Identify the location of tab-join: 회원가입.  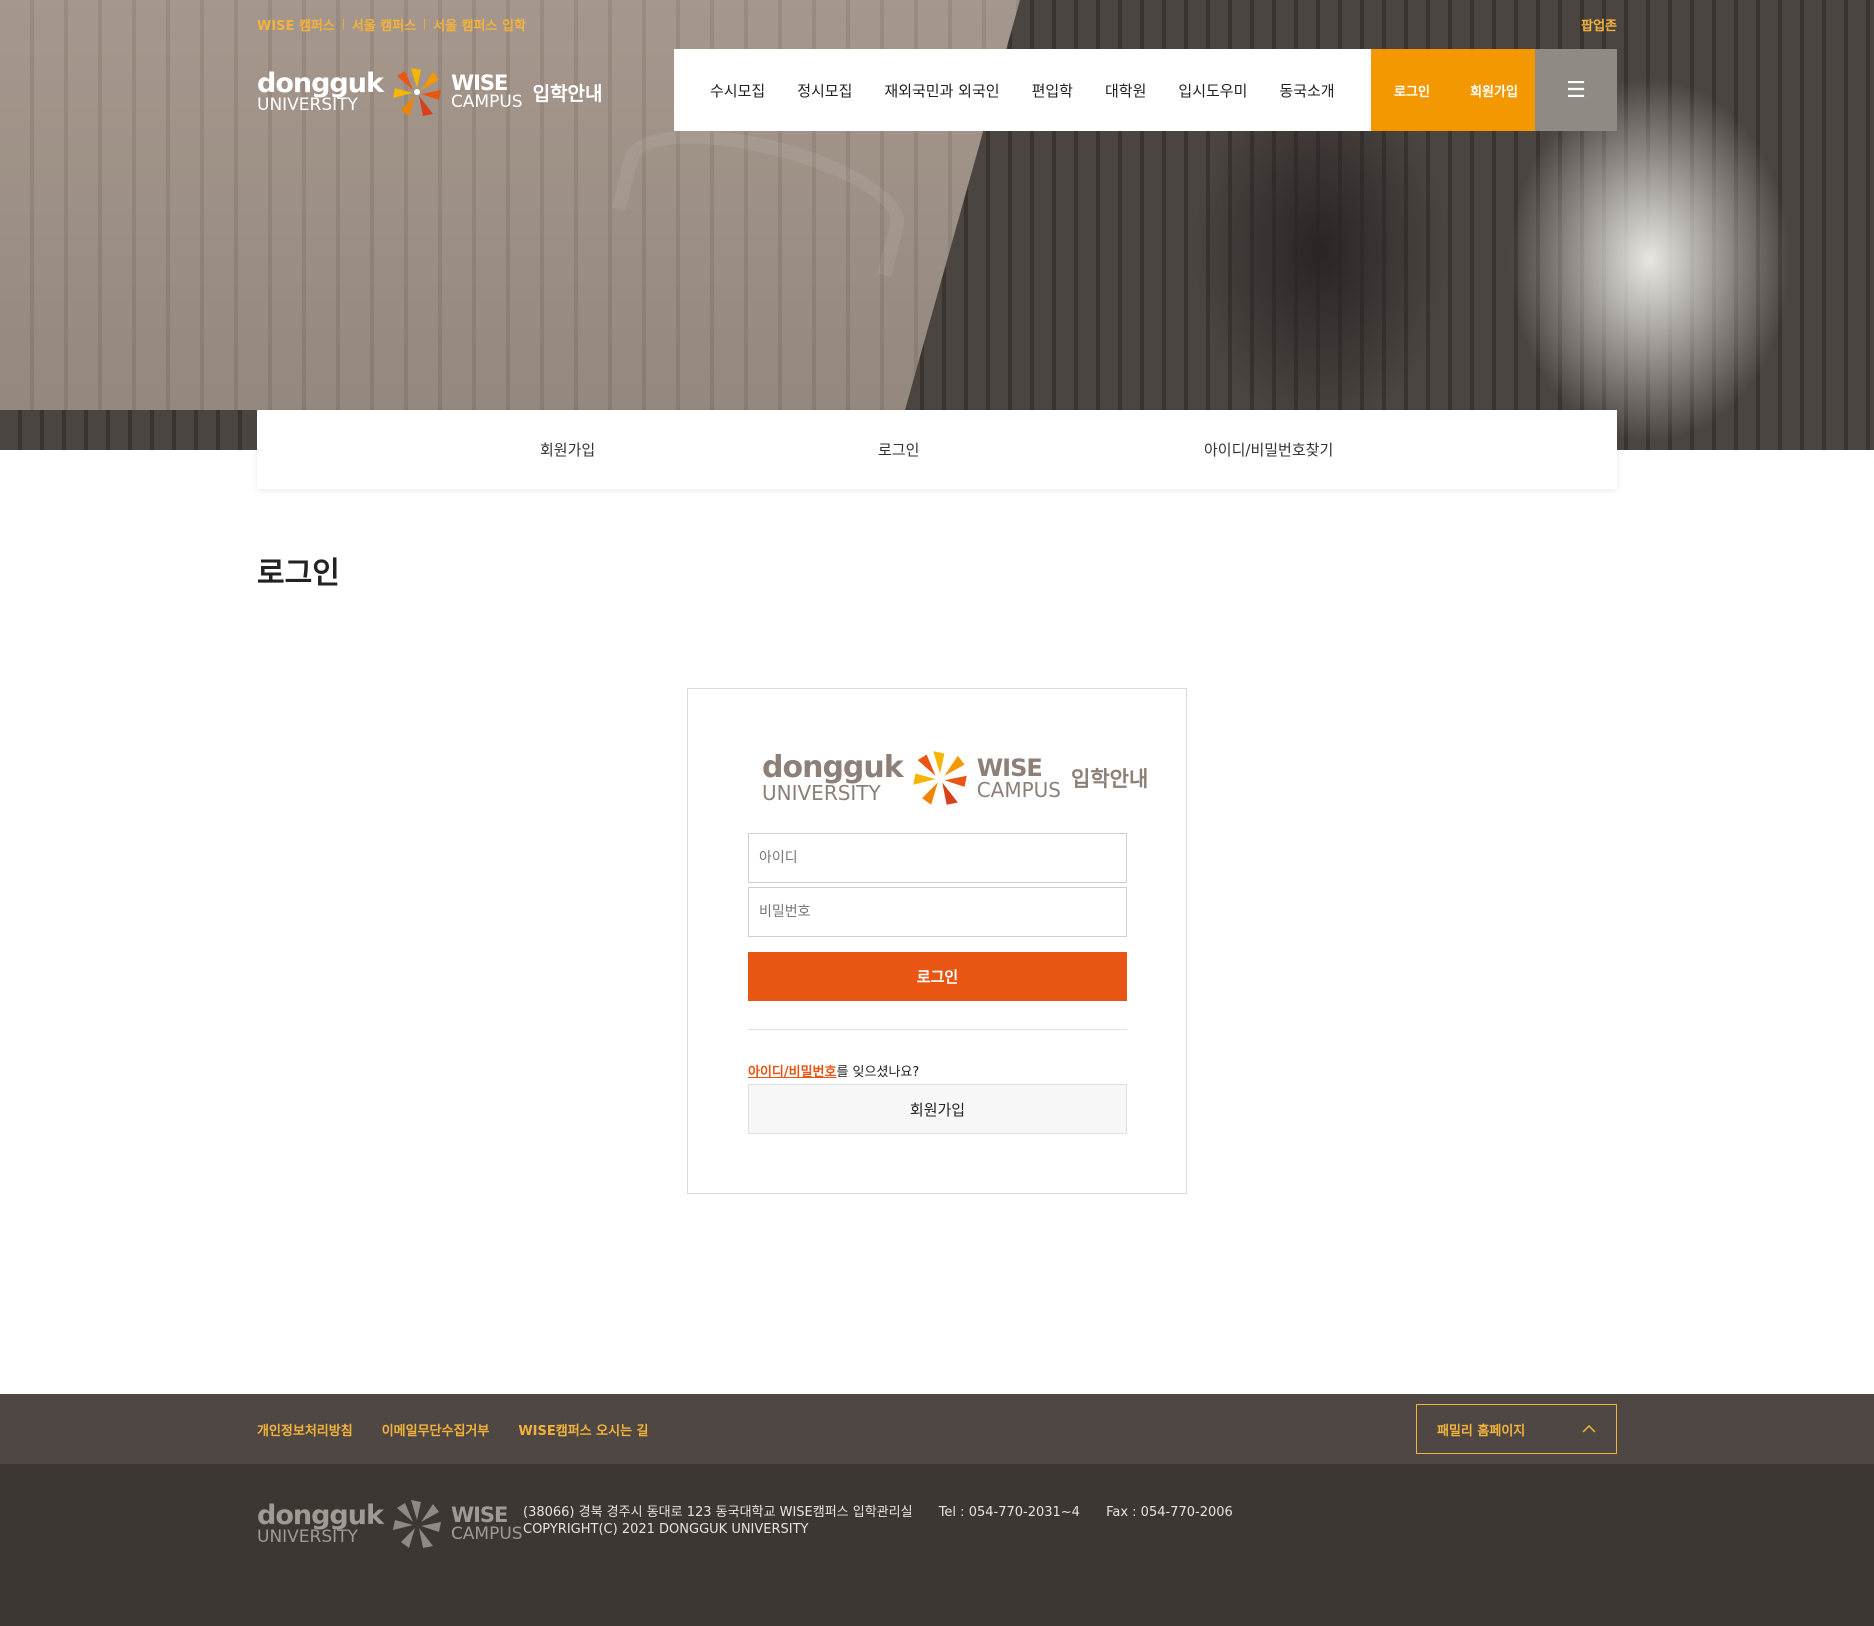
(567, 449).